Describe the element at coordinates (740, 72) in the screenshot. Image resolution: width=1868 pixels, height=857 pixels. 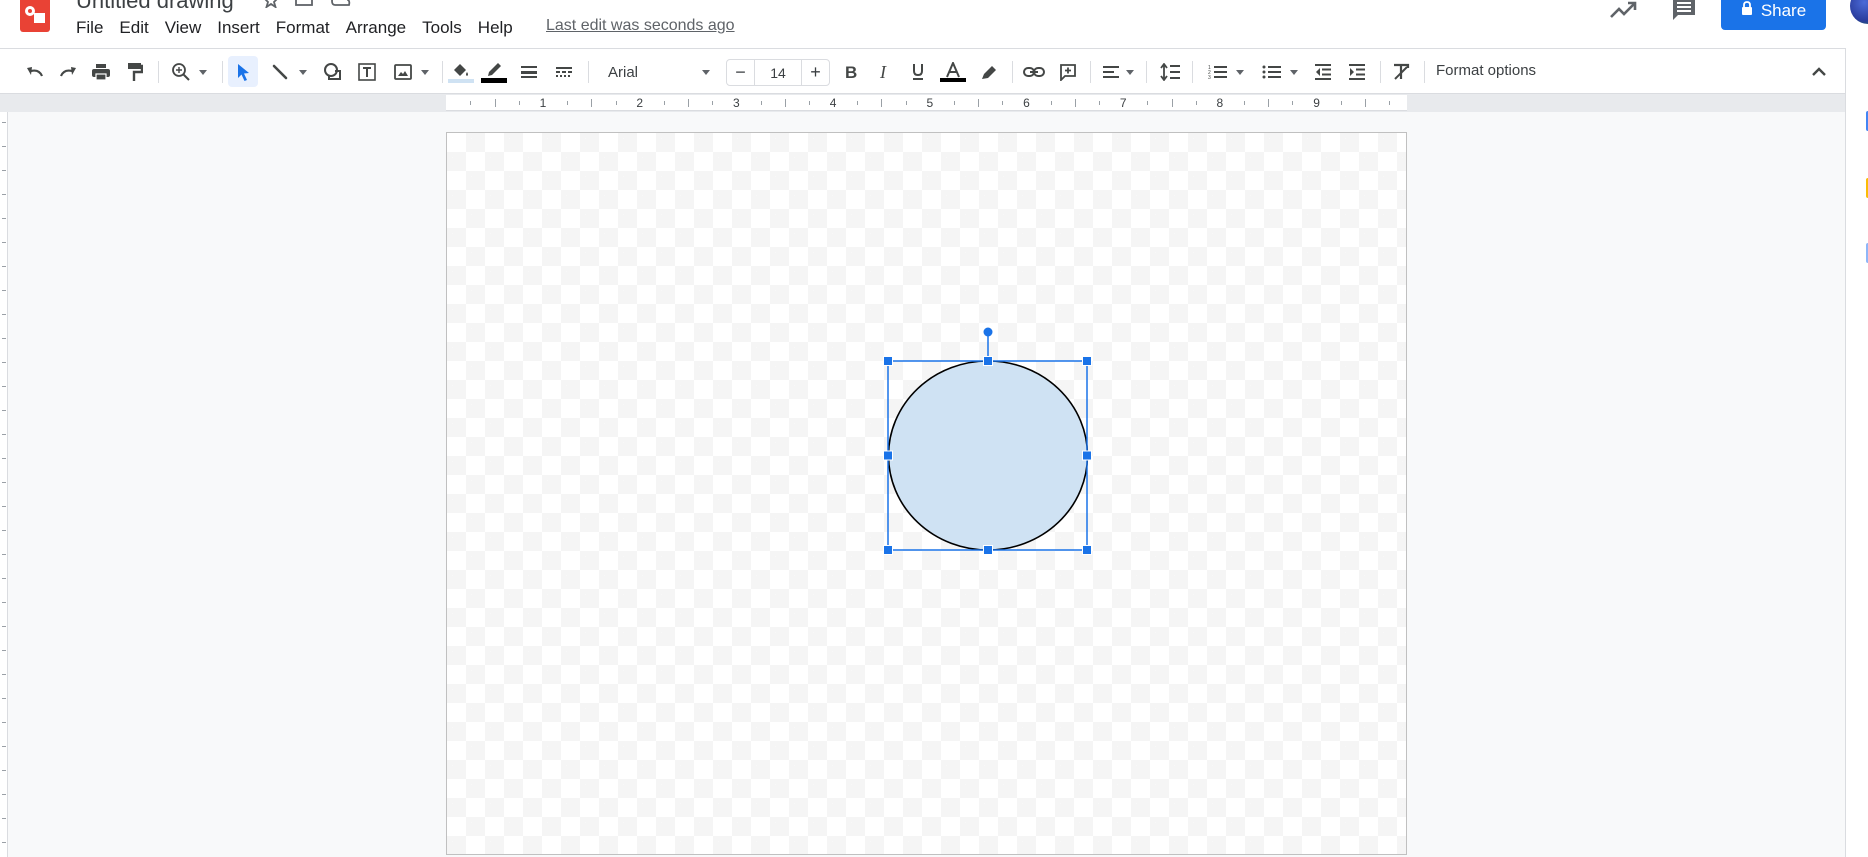
I see `decrease-font-size-button: −` at that location.